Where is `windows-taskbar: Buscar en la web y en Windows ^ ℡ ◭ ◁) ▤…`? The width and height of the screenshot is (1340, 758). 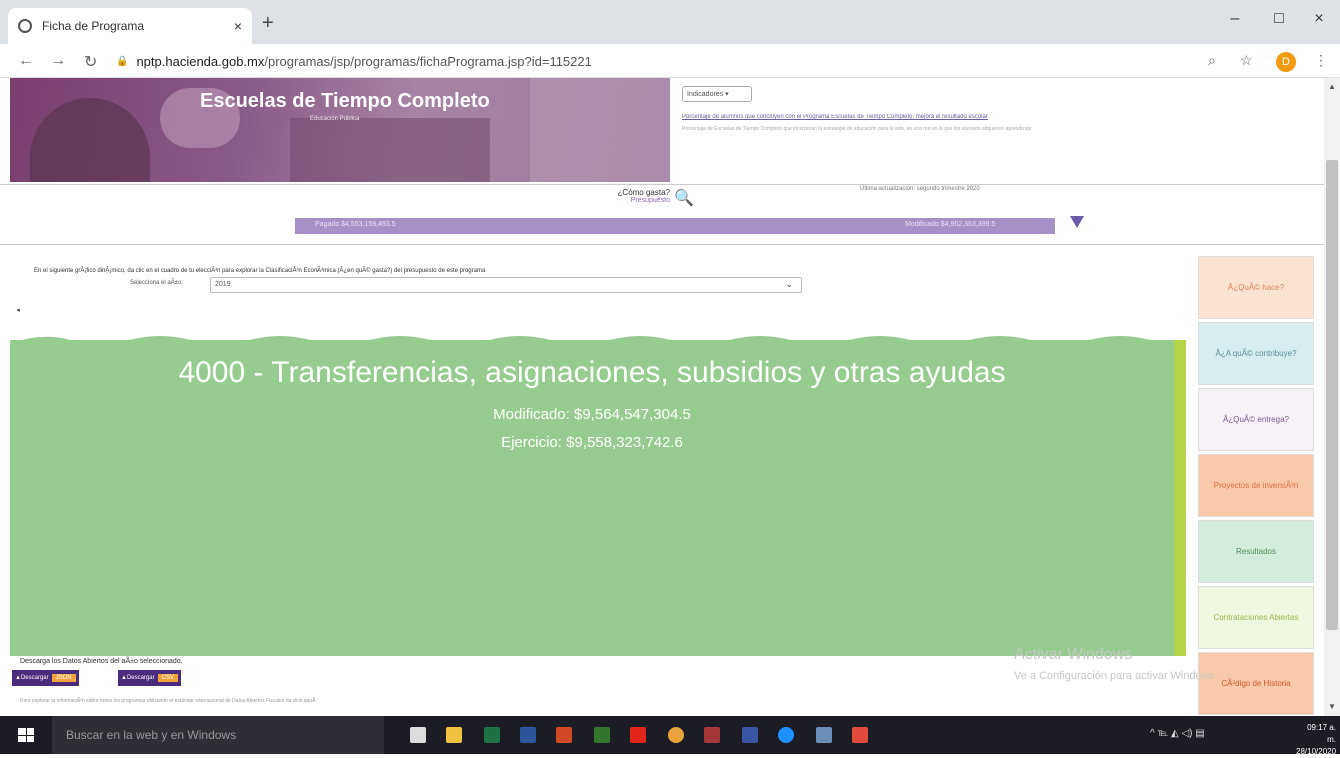
windows-taskbar: Buscar en la web y en Windows ^ ℡ ◭ ◁) ▤… is located at coordinates (670, 736).